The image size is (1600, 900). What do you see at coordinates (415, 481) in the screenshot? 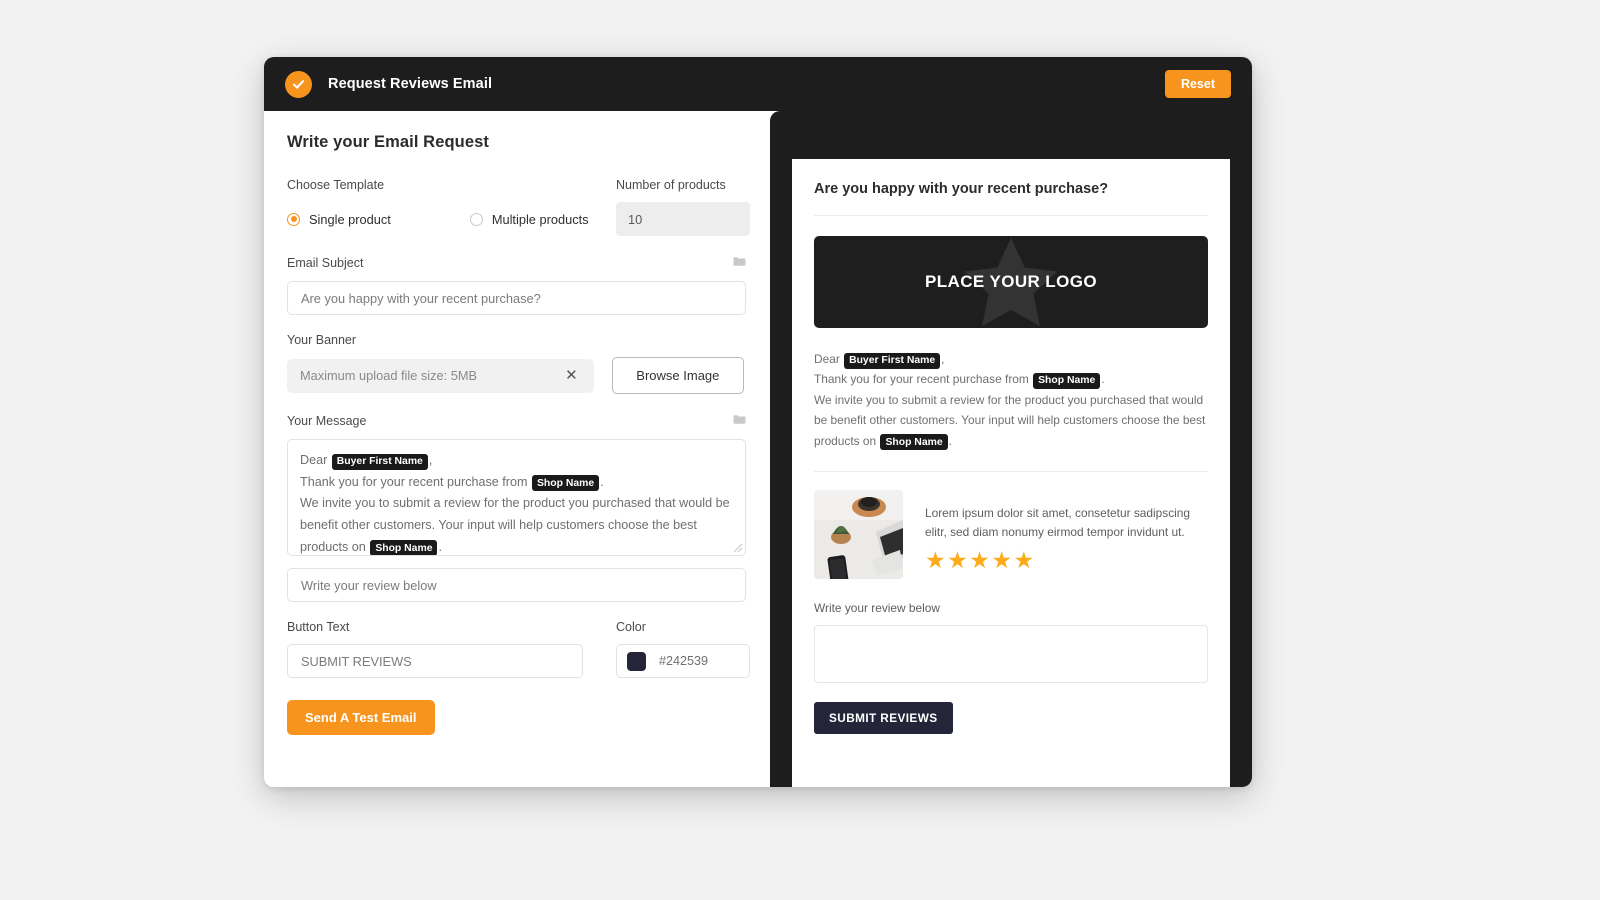
I see `message-line-2-pre: Thank you for your recent purchase from` at bounding box center [415, 481].